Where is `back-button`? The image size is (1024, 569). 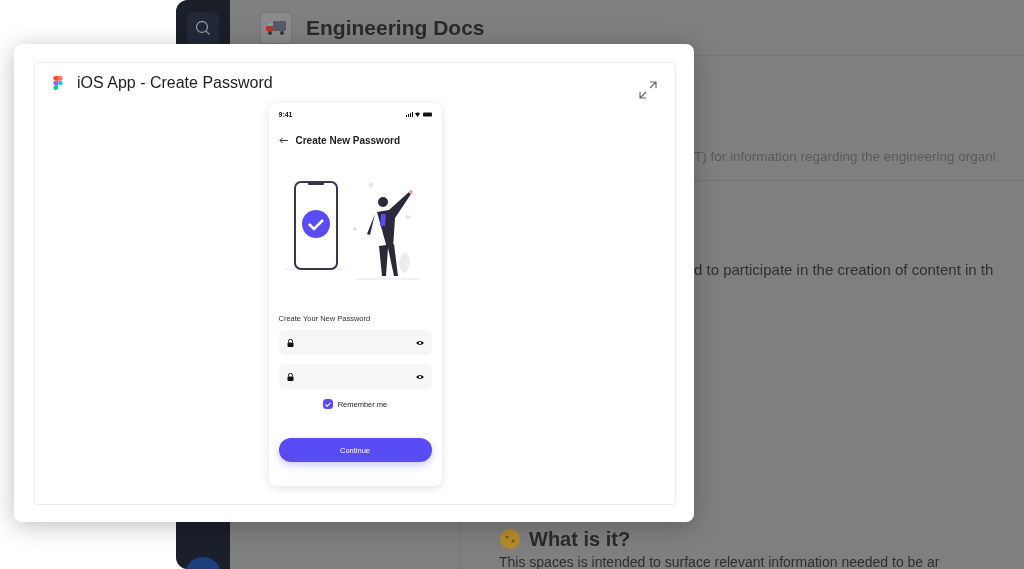 back-button is located at coordinates (283, 140).